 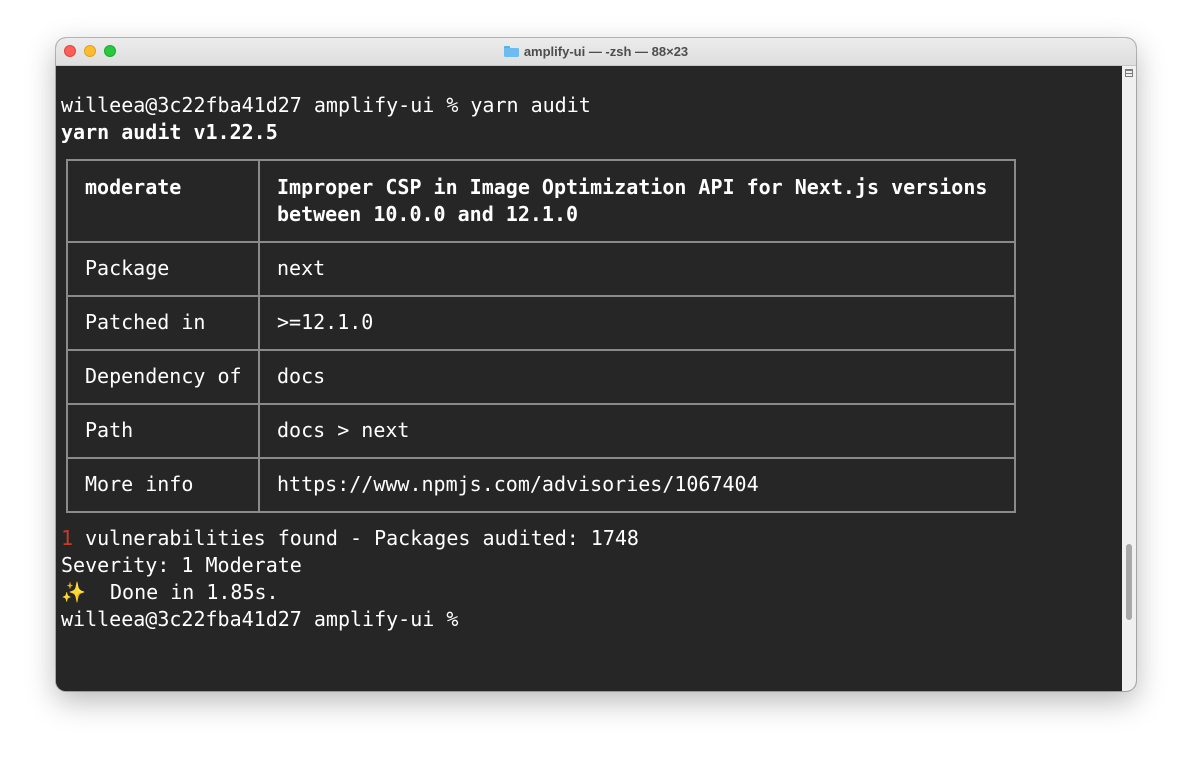 I want to click on row-label-dependency-of: Dependency of, so click(x=163, y=376).